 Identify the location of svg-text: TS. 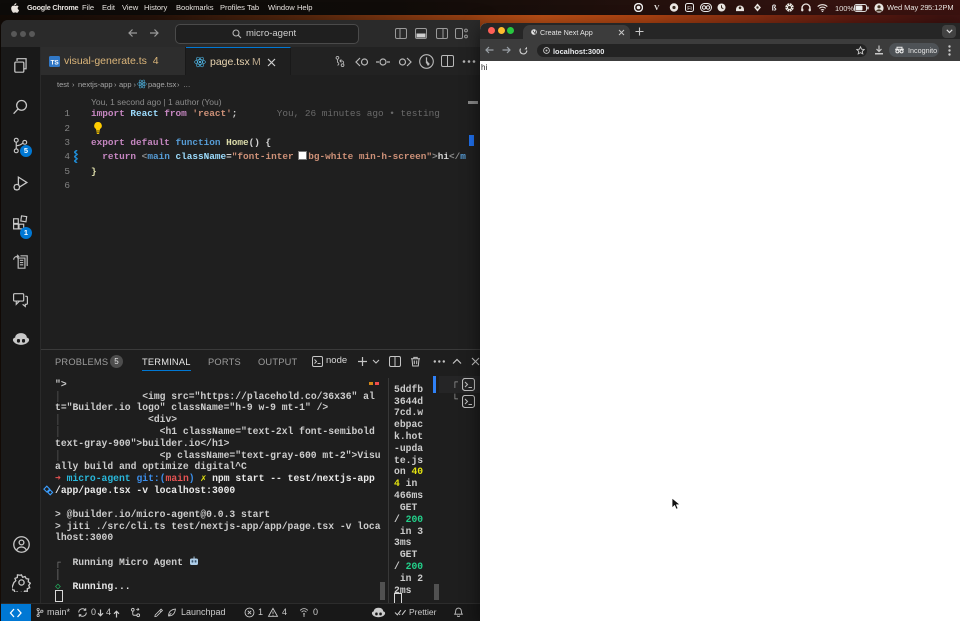
(54, 62).